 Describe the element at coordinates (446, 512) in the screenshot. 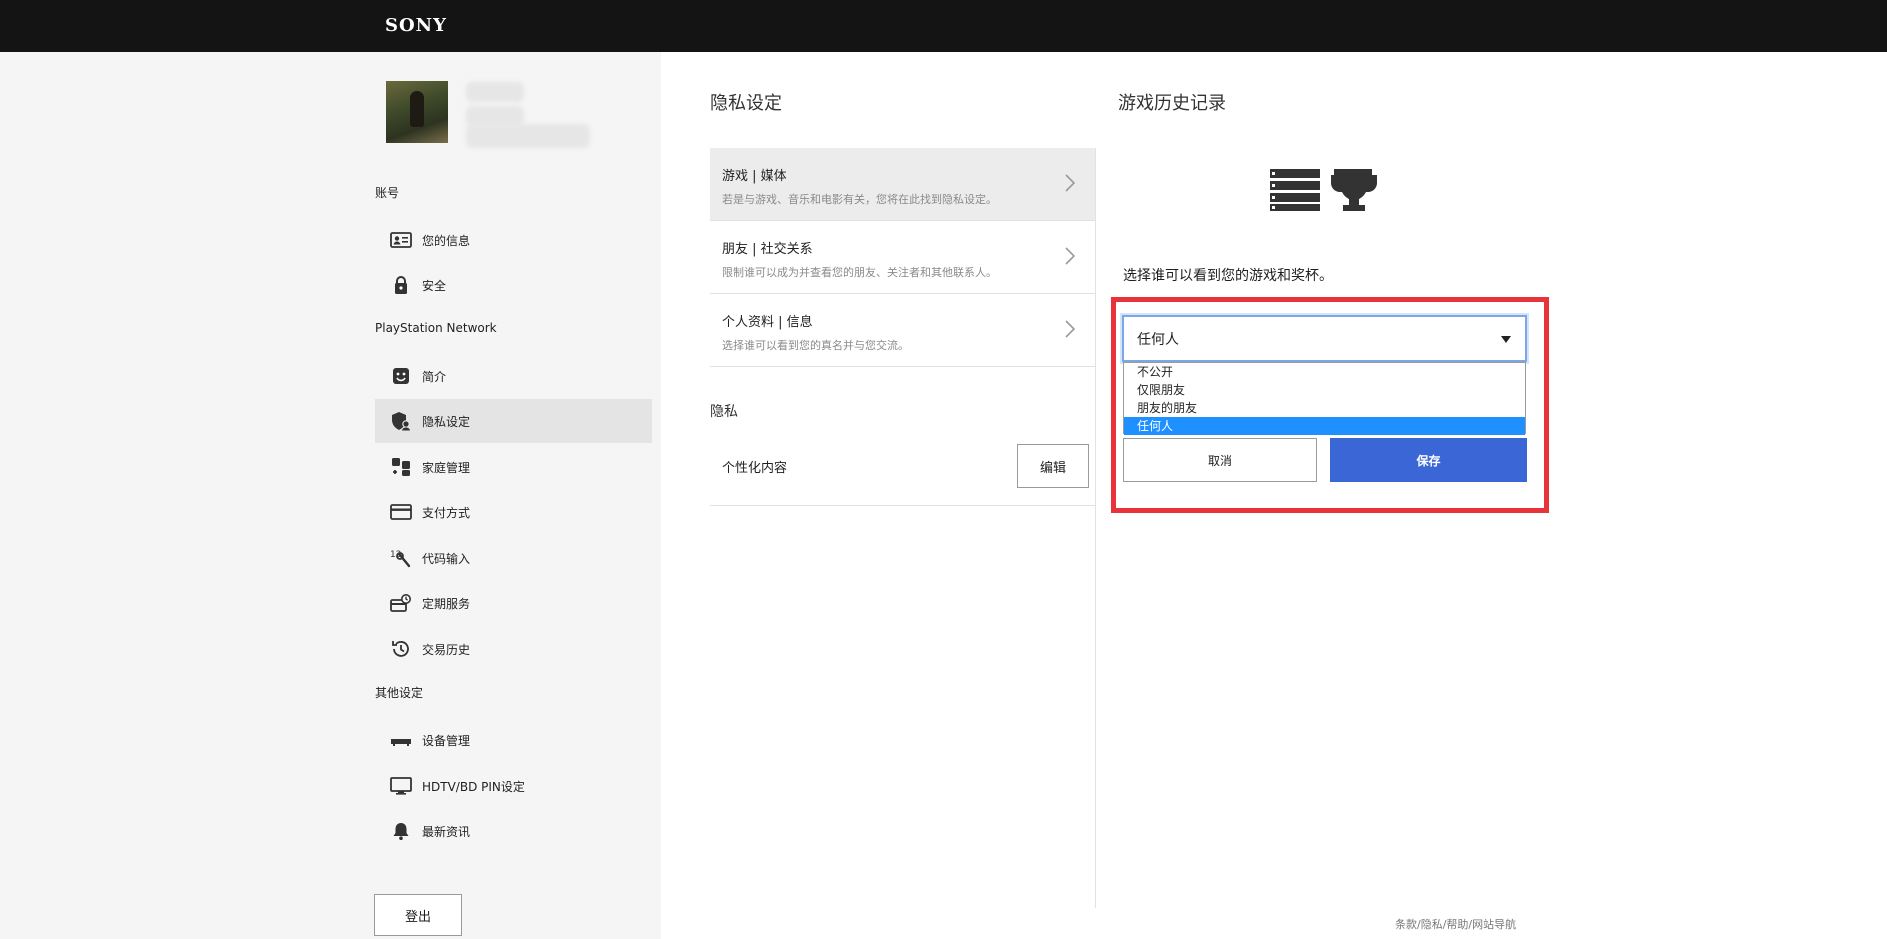

I see `sidebar-item-label: 支付方式` at that location.